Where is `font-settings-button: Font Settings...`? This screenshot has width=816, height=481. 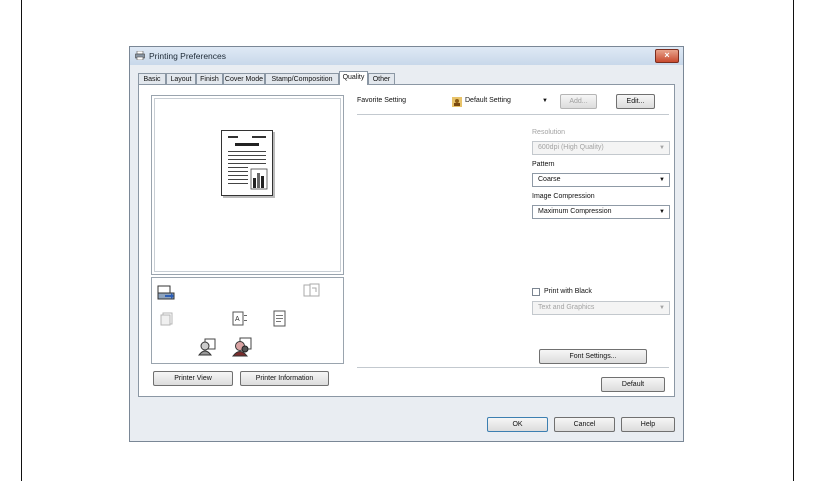 font-settings-button: Font Settings... is located at coordinates (593, 356).